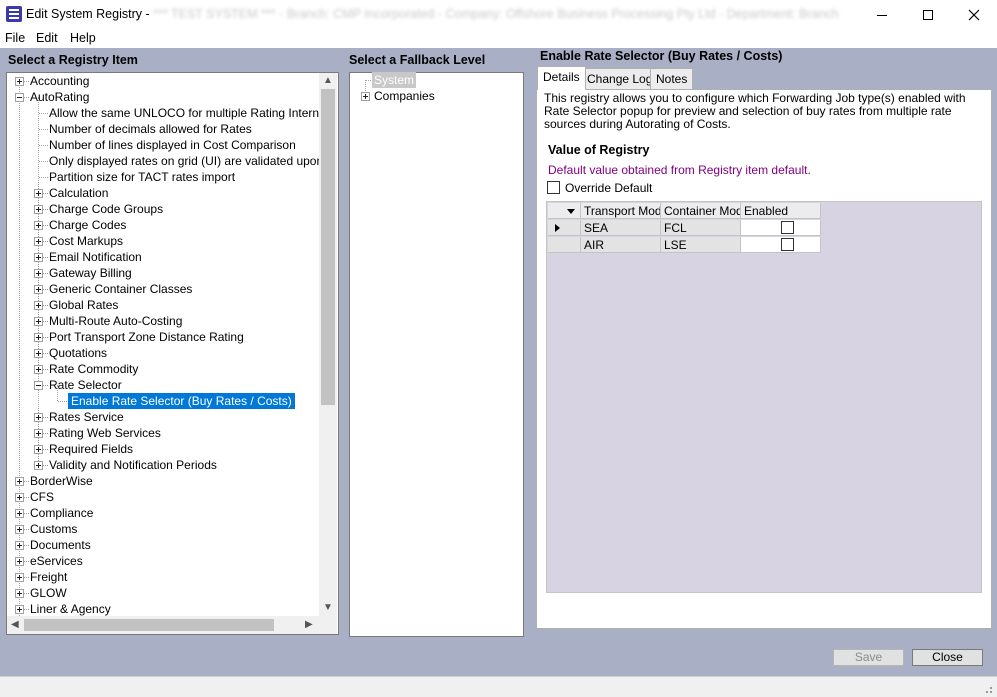 The width and height of the screenshot is (997, 697). What do you see at coordinates (93, 369) in the screenshot?
I see `tree-item: Rate Commodity` at bounding box center [93, 369].